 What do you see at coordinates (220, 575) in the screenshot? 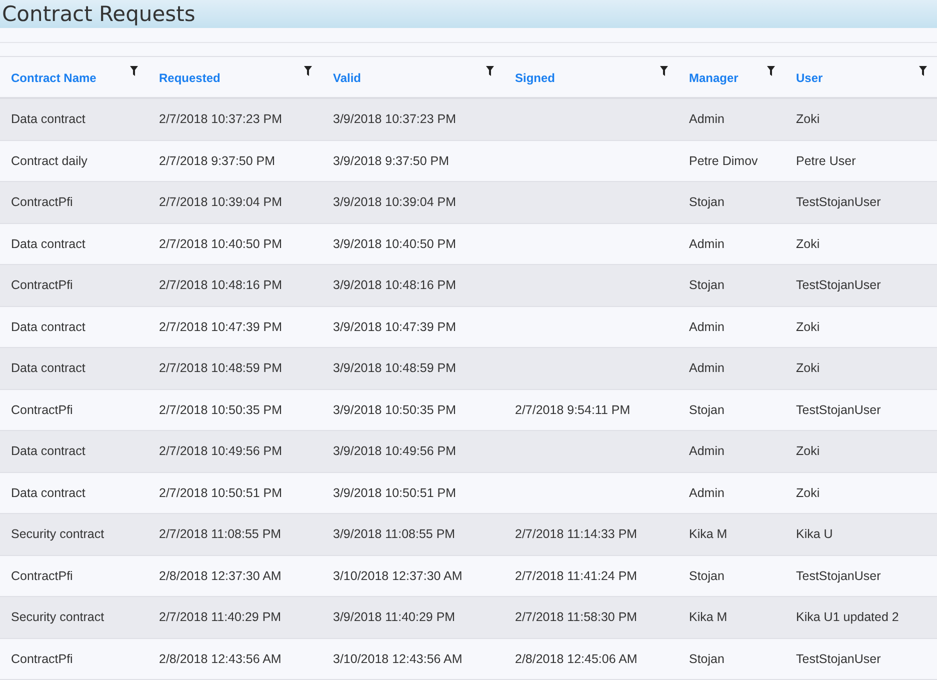
I see `table-cell: 2/8/2018 12:37:30 AM` at bounding box center [220, 575].